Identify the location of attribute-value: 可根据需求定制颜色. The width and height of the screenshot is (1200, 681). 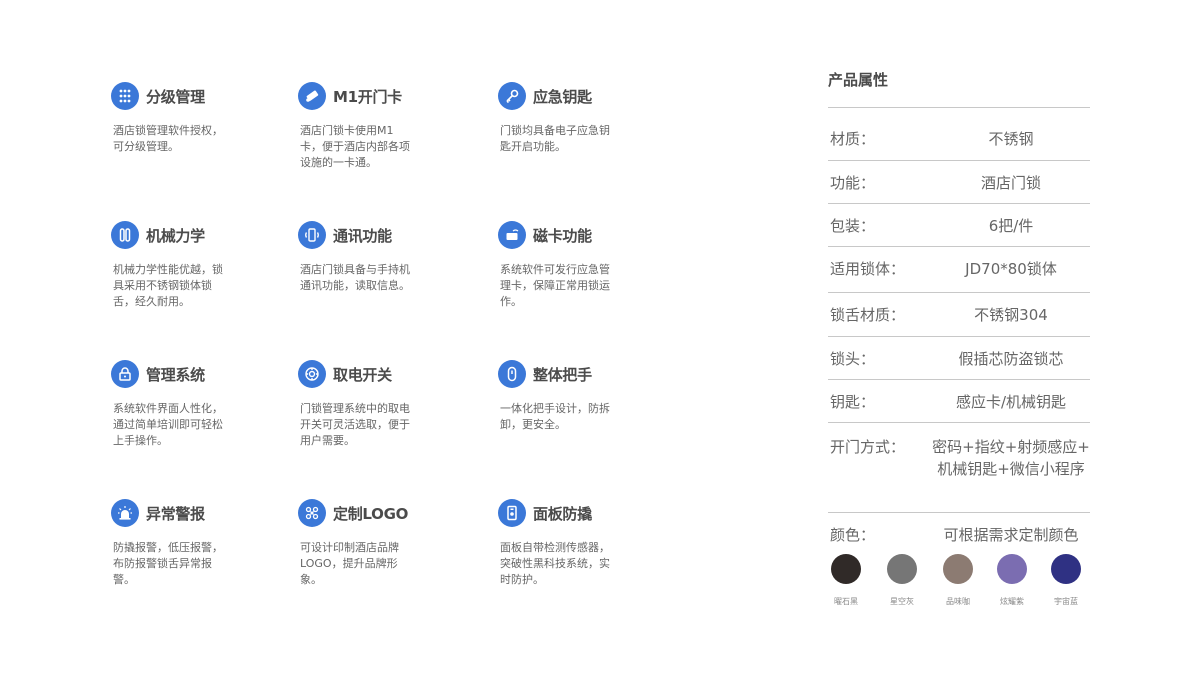
(1011, 535).